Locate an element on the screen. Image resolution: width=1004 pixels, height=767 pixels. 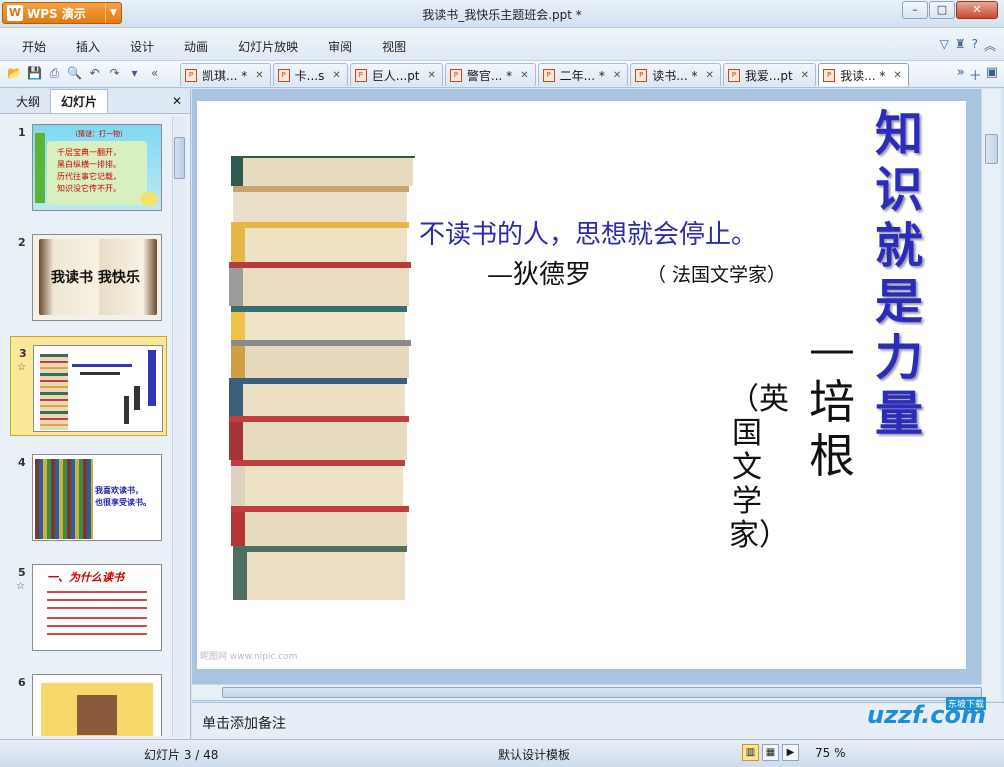
slide-thumb-2: 2 我读书 我快乐 is located at coordinates (88, 276).